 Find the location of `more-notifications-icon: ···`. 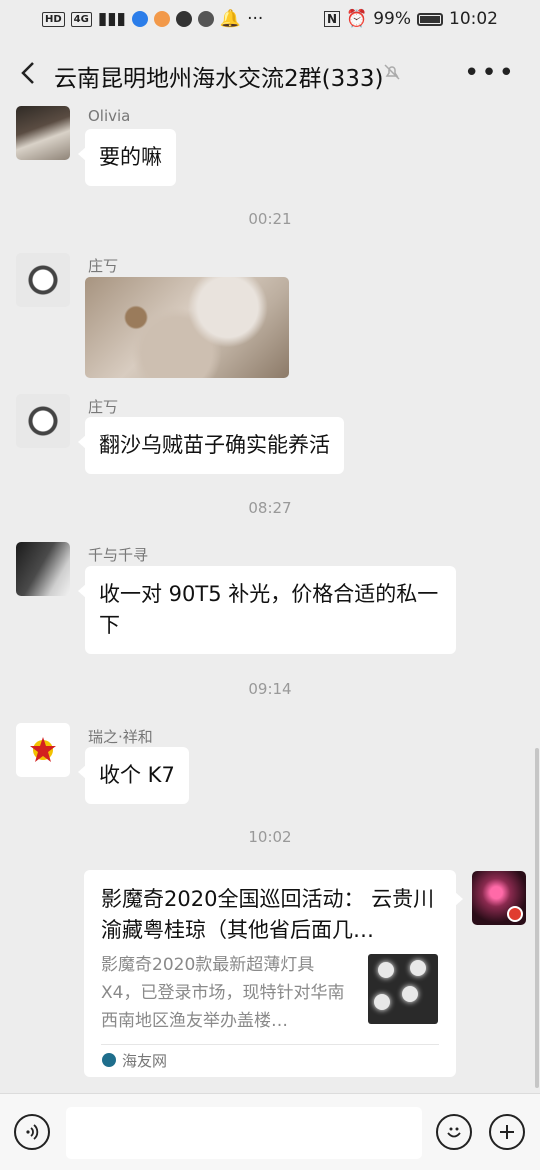

more-notifications-icon: ··· is located at coordinates (255, 19).